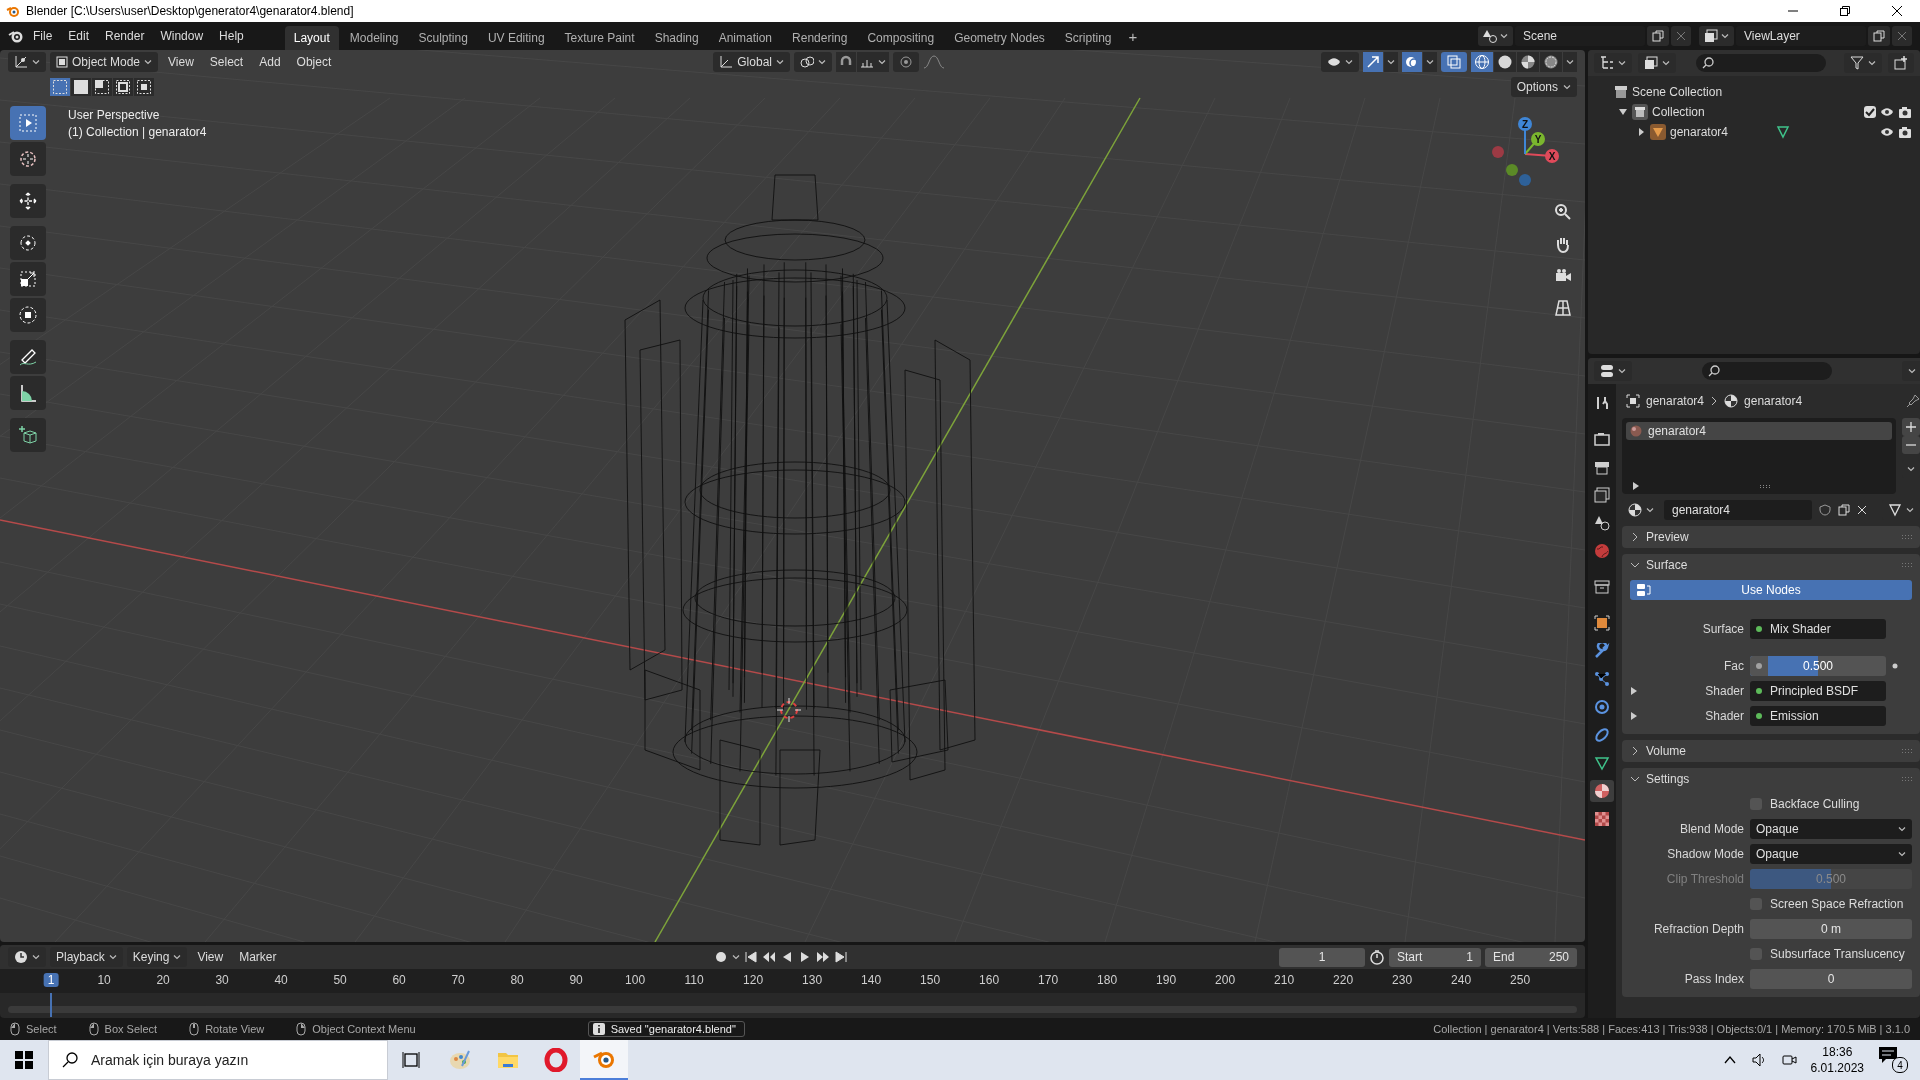  I want to click on window-title: Blender [C:\Users\user\Desktop\generator4\genarator4.blend], so click(190, 11).